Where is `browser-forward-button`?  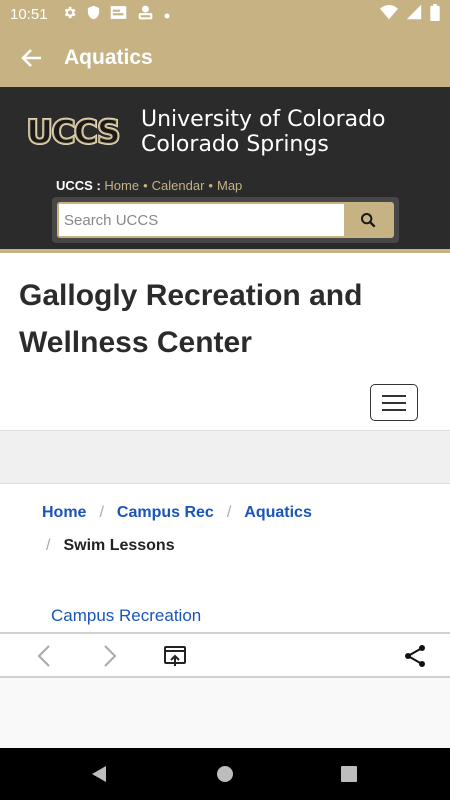
browser-forward-button is located at coordinates (110, 656).